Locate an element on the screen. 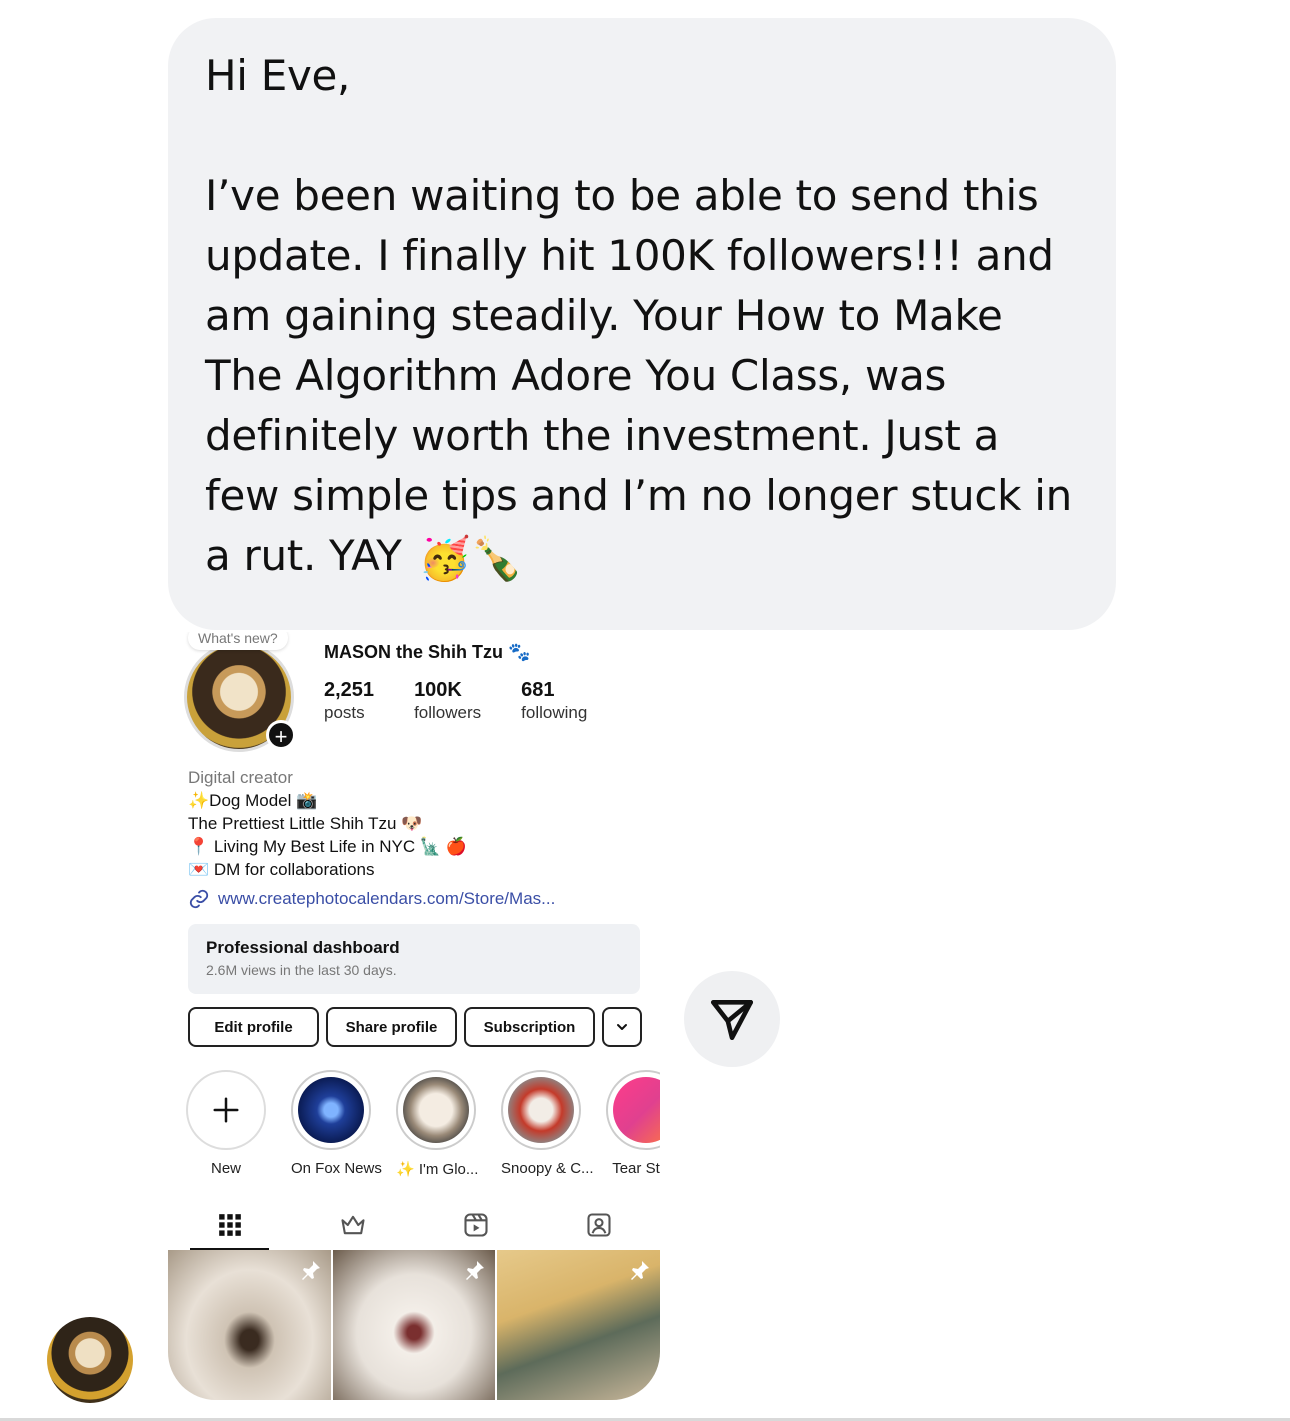 The width and height of the screenshot is (1290, 1421). stat-value: 100K is located at coordinates (438, 690).